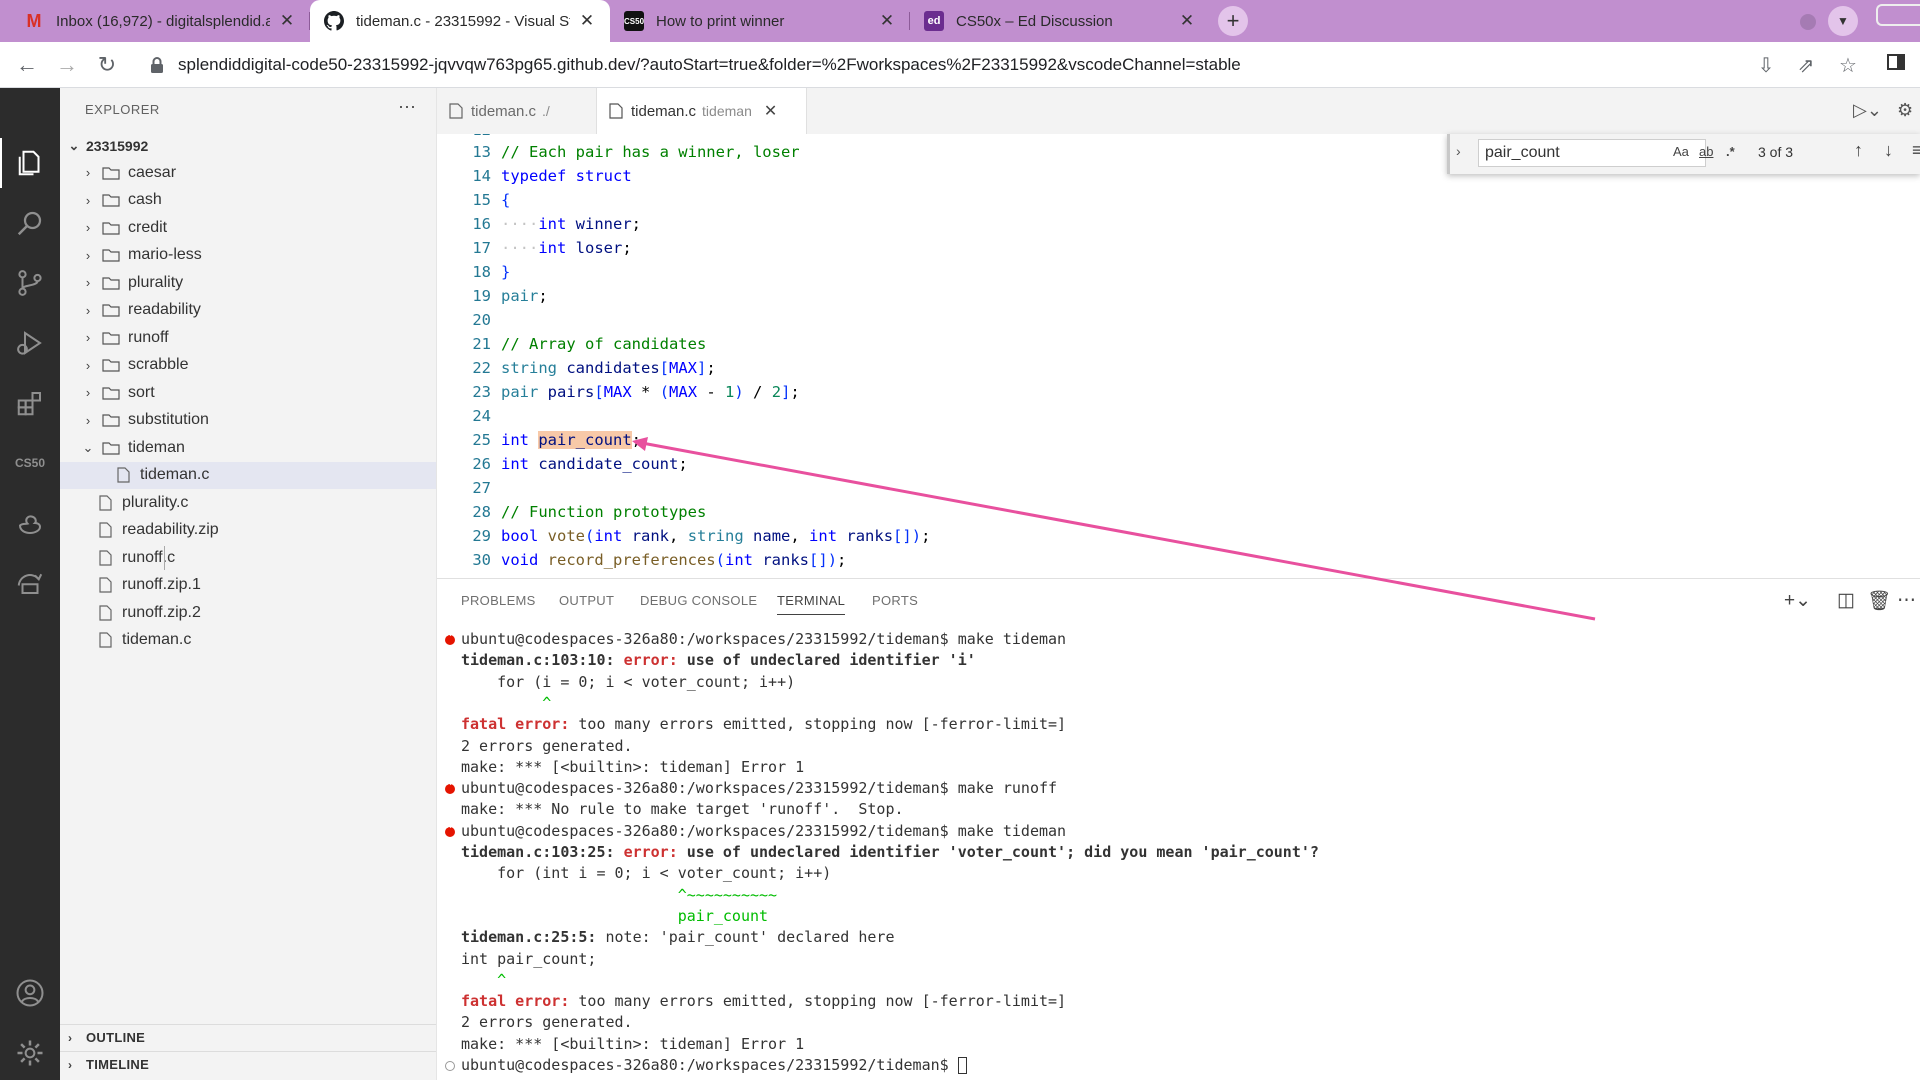 Image resolution: width=1920 pixels, height=1080 pixels. I want to click on folder-item: › readability, so click(248, 310).